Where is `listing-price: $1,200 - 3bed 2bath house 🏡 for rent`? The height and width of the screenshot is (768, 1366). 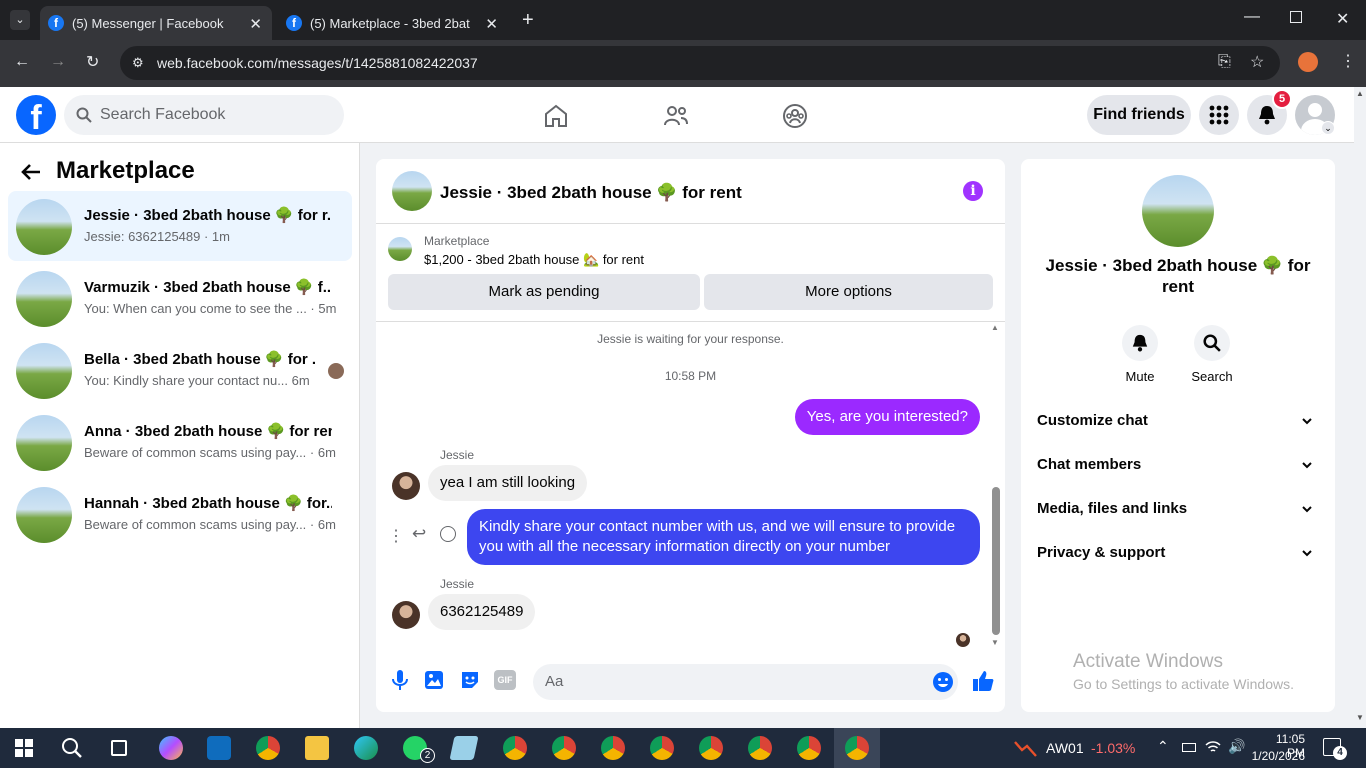
listing-price: $1,200 - 3bed 2bath house 🏡 for rent is located at coordinates (534, 260).